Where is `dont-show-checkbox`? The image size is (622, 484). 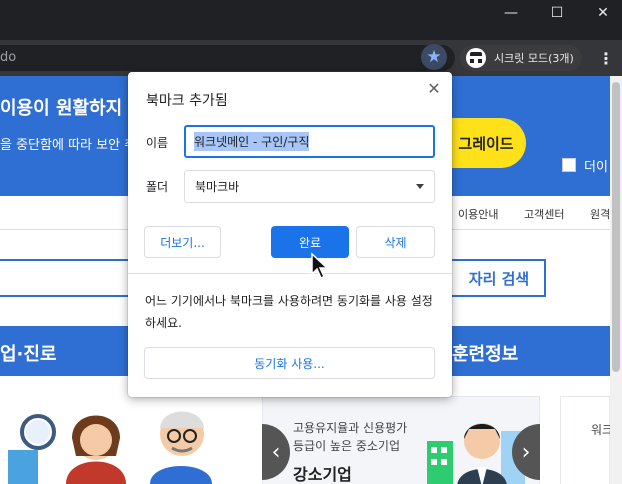 dont-show-checkbox is located at coordinates (569, 165).